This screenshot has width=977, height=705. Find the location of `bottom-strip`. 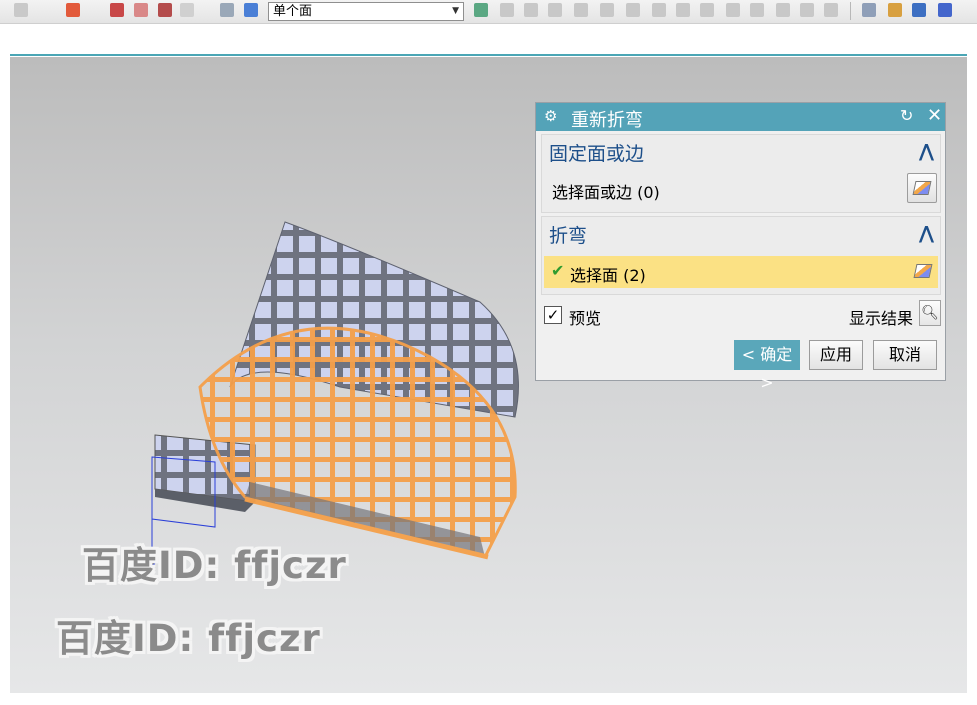

bottom-strip is located at coordinates (488, 699).